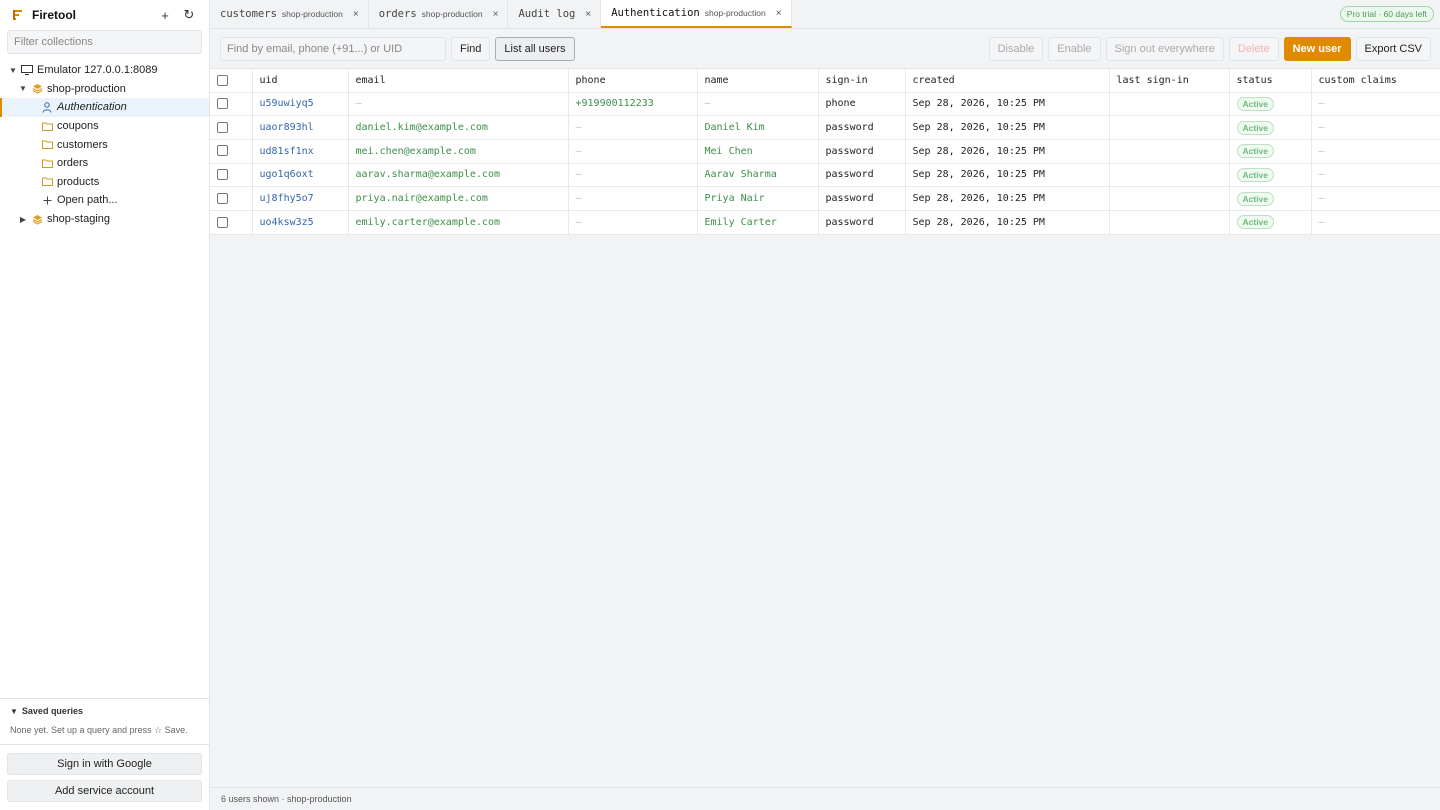 Image resolution: width=1440 pixels, height=810 pixels. Describe the element at coordinates (165, 15) in the screenshot. I see `add-icon: +` at that location.